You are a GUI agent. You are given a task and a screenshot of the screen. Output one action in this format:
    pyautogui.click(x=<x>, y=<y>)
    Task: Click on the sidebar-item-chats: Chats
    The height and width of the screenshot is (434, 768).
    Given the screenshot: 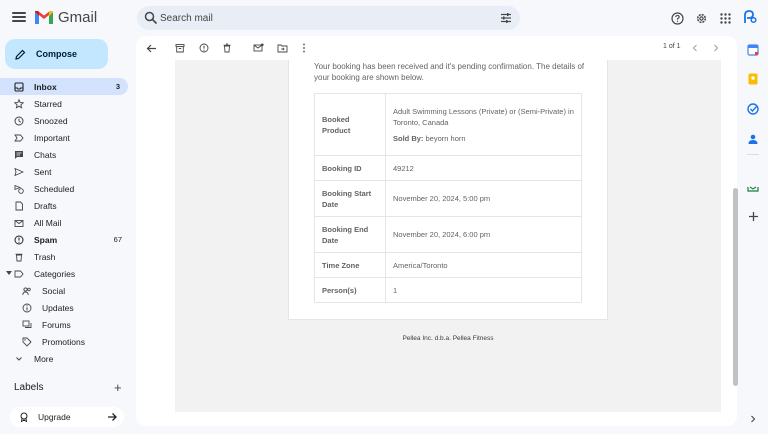 What is the action you would take?
    pyautogui.click(x=65, y=154)
    